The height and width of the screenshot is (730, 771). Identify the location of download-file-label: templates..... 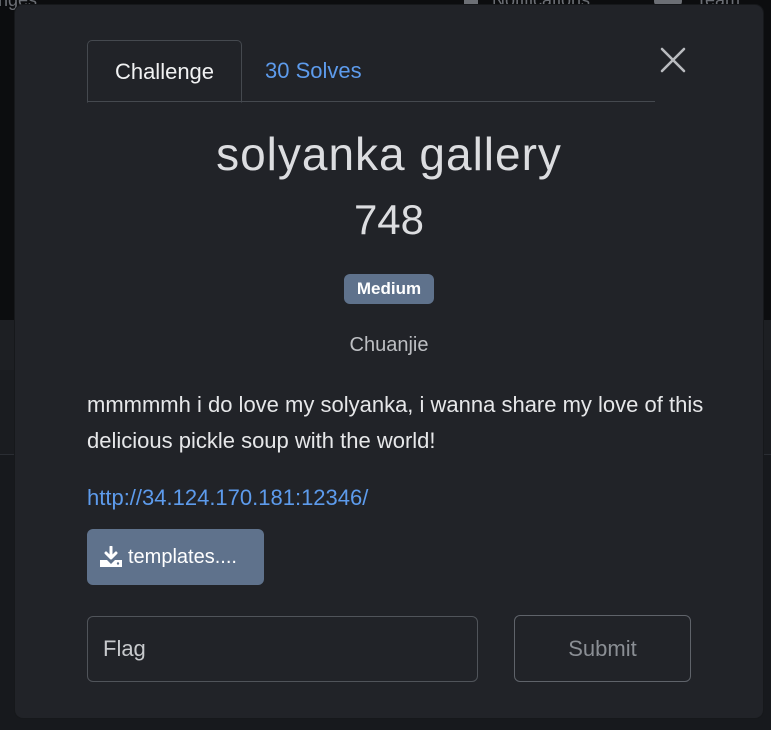
(182, 556).